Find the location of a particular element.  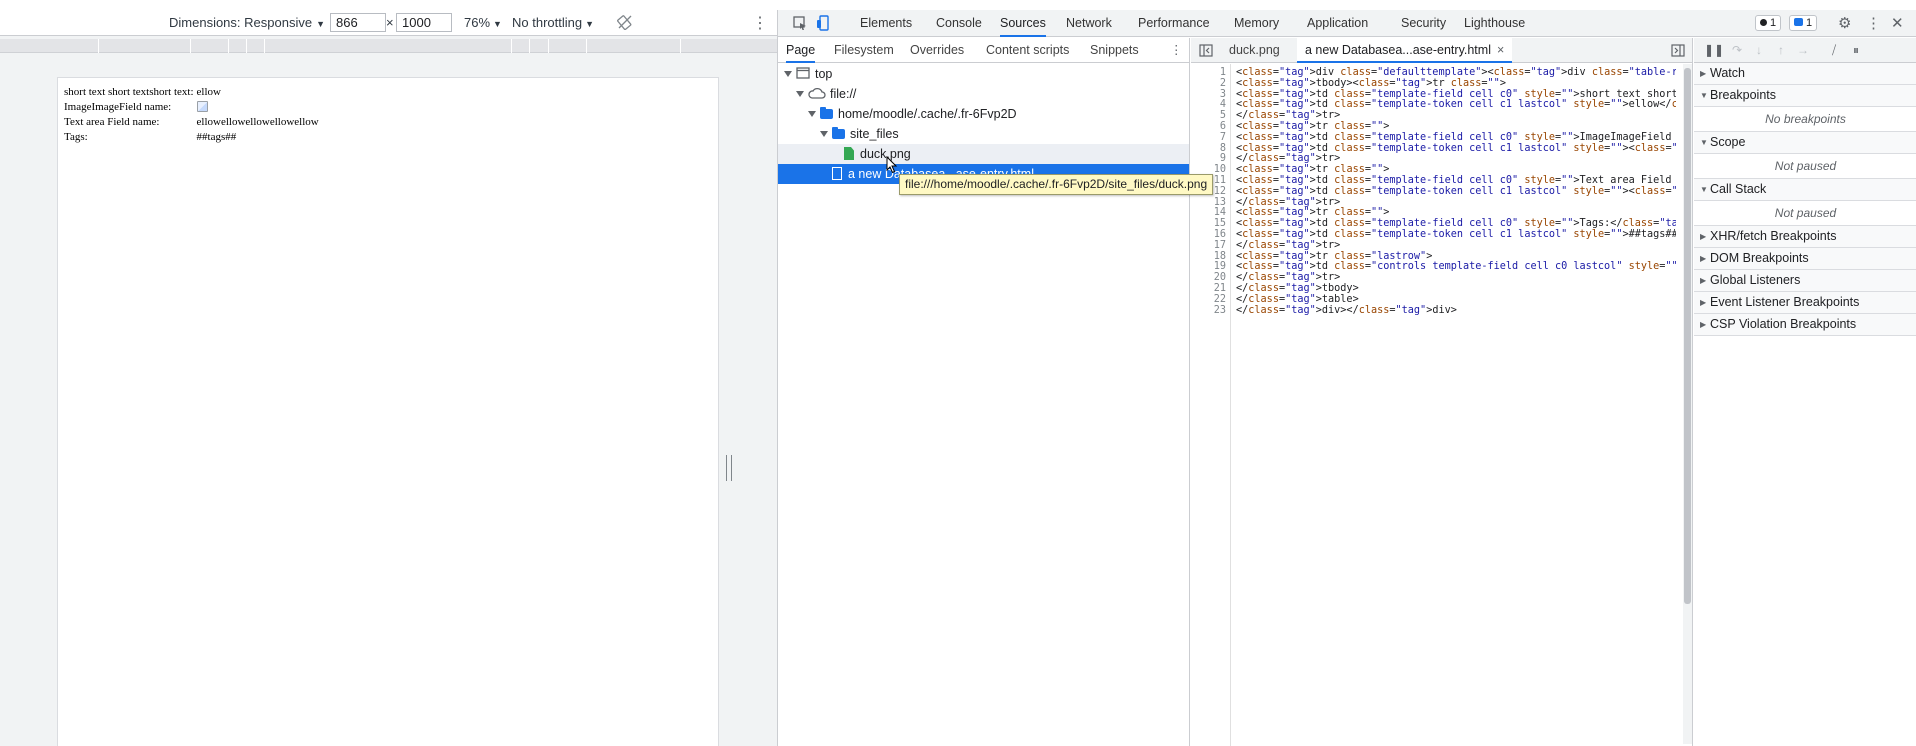

tree-item-duck-png: duck.png is located at coordinates (983, 154).